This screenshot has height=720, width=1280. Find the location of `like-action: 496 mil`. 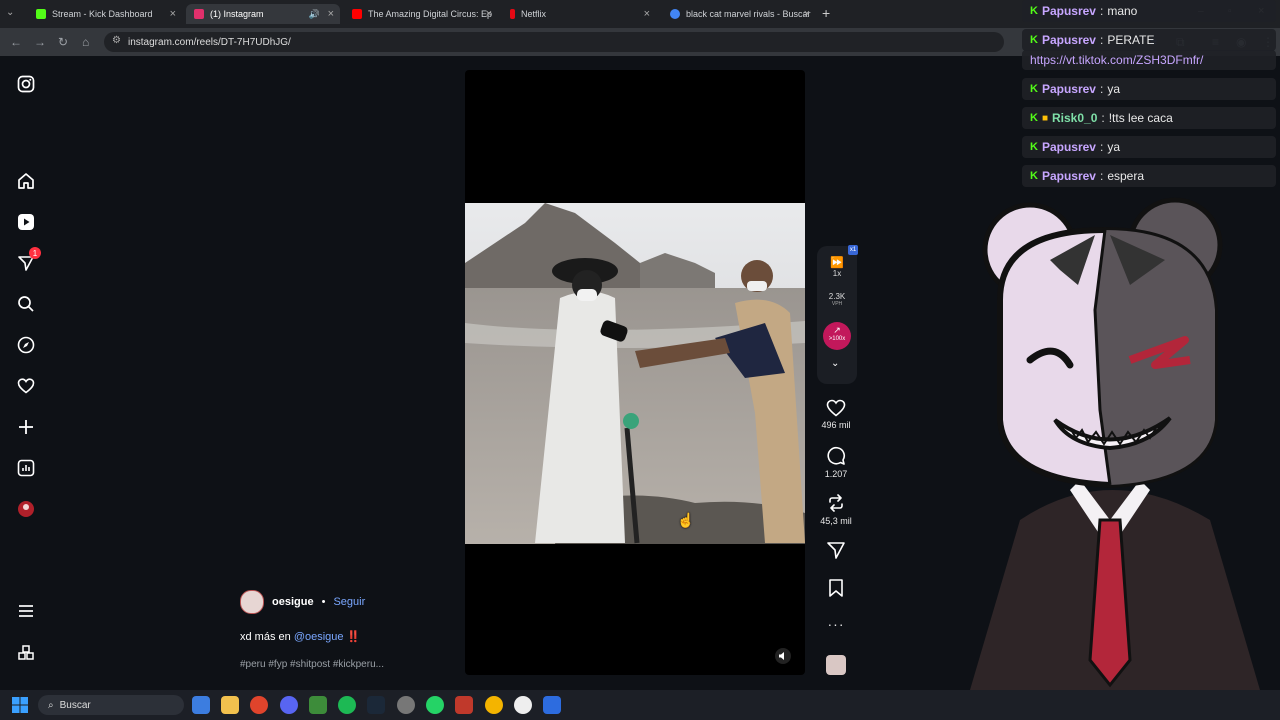

like-action: 496 mil is located at coordinates (836, 414).